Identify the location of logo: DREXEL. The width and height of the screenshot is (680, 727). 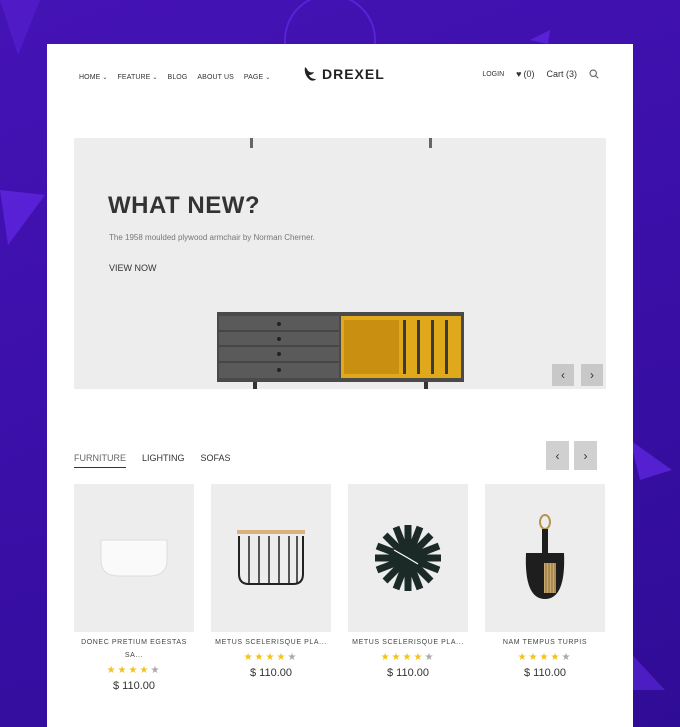
(344, 74).